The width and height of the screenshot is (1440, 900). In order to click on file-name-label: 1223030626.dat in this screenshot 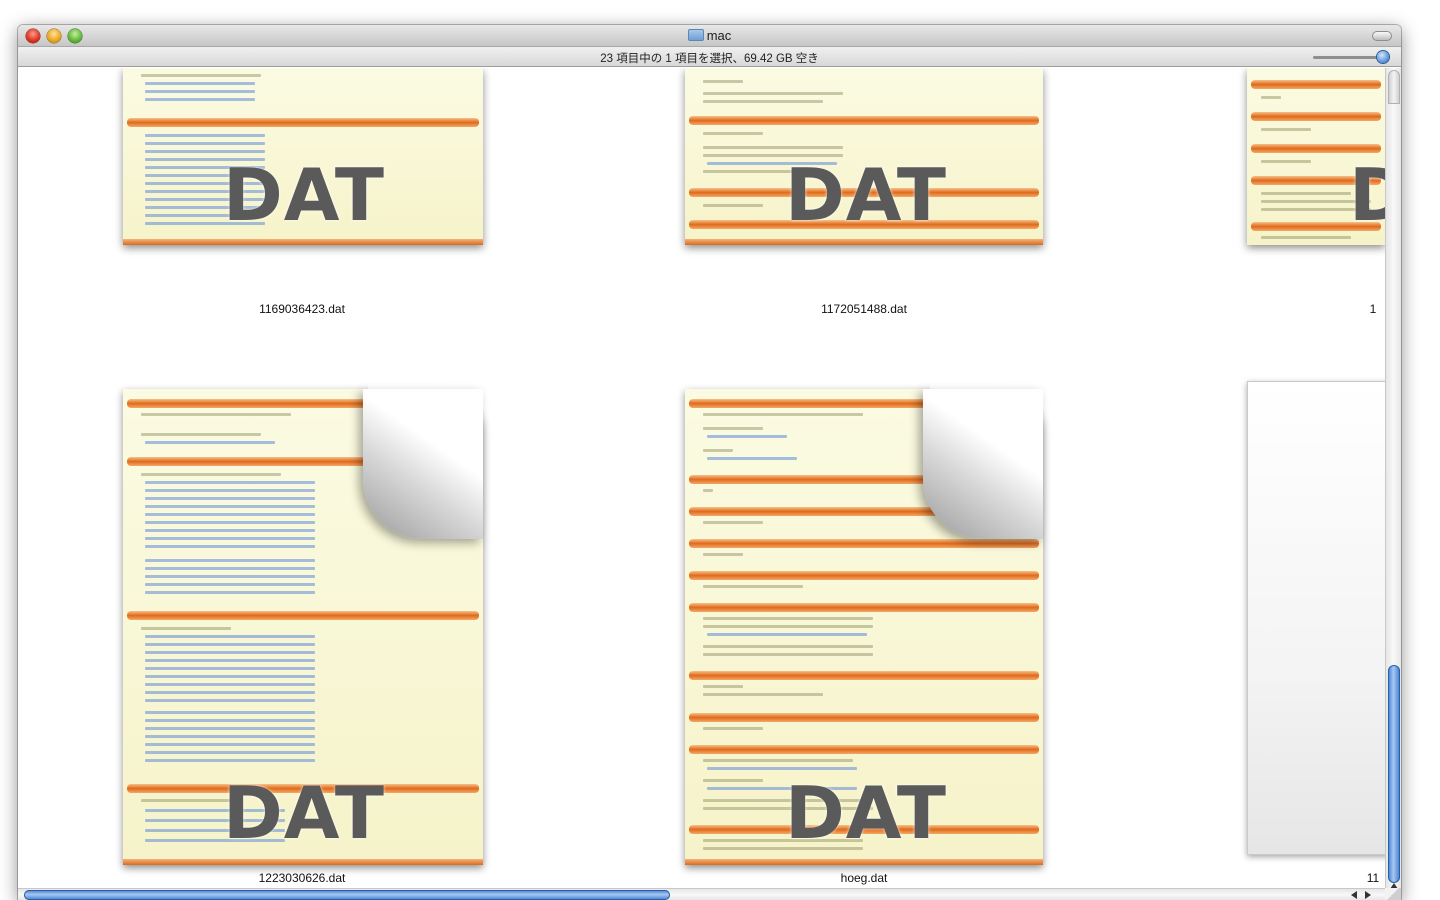, I will do `click(302, 878)`.